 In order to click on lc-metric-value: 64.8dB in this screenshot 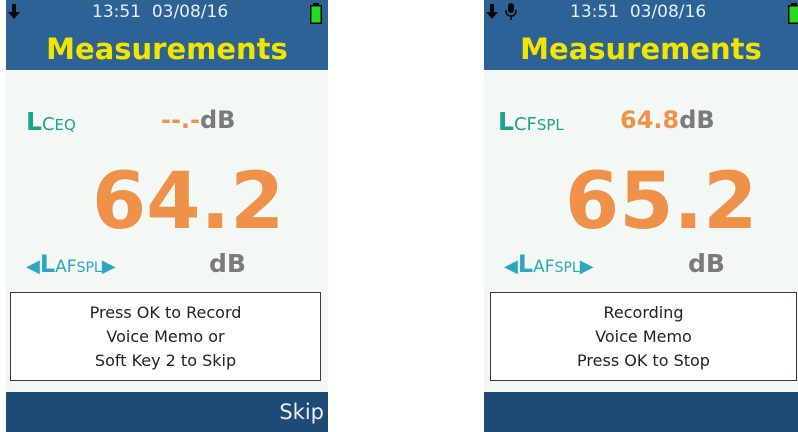, I will do `click(667, 120)`.